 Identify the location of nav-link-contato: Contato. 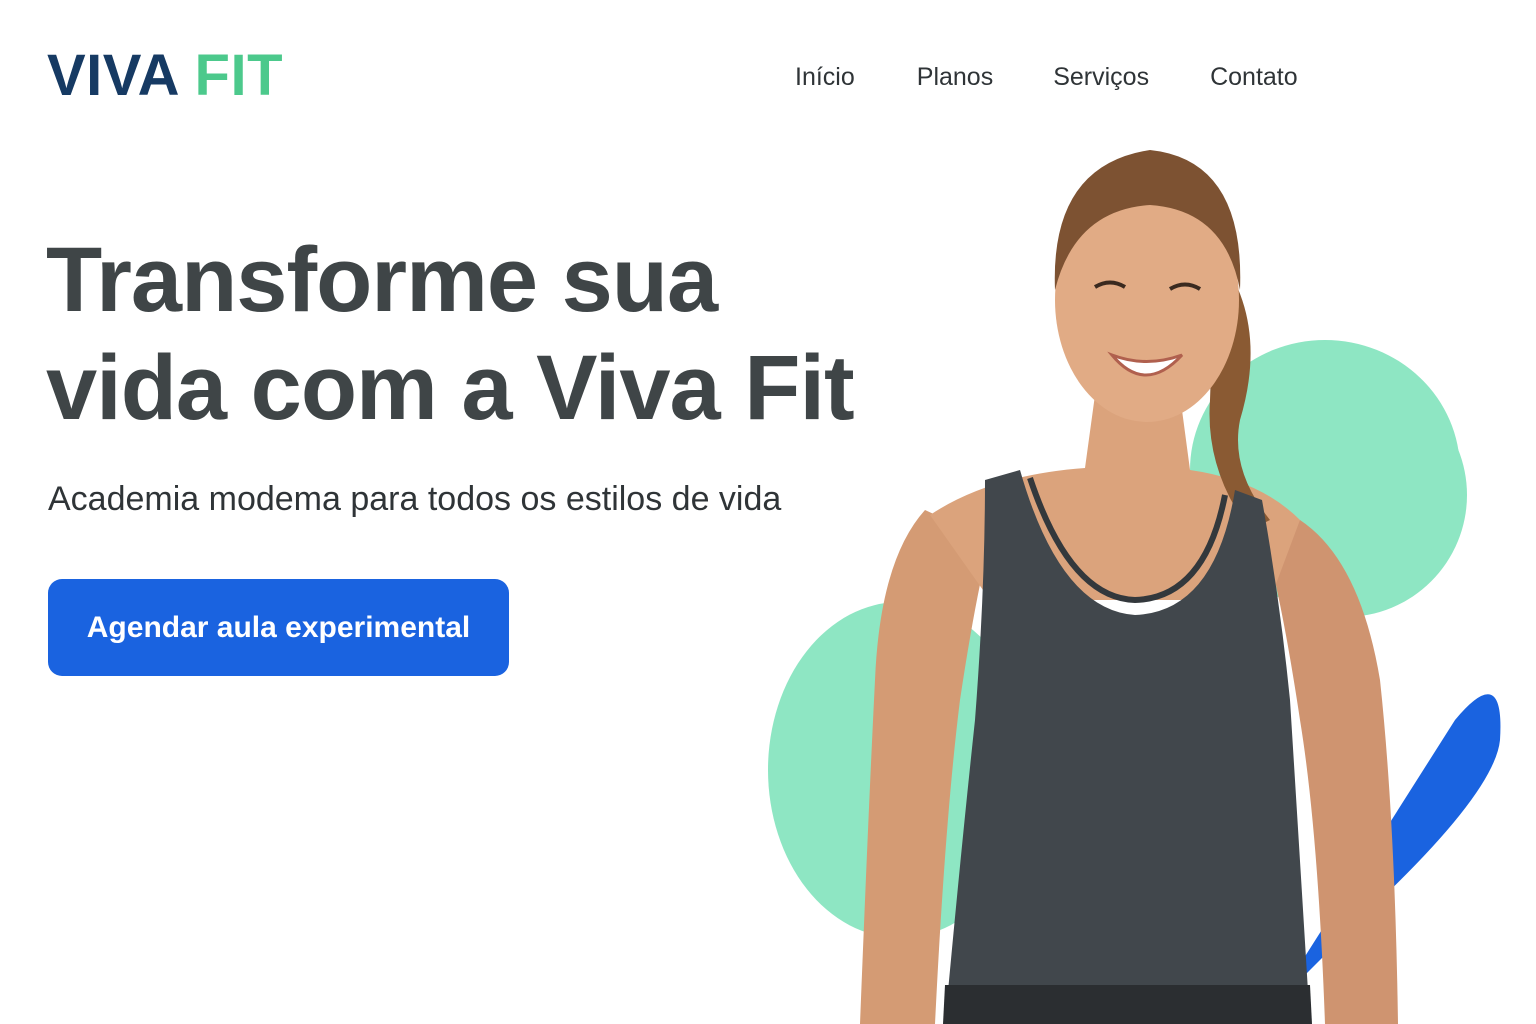
(1254, 77).